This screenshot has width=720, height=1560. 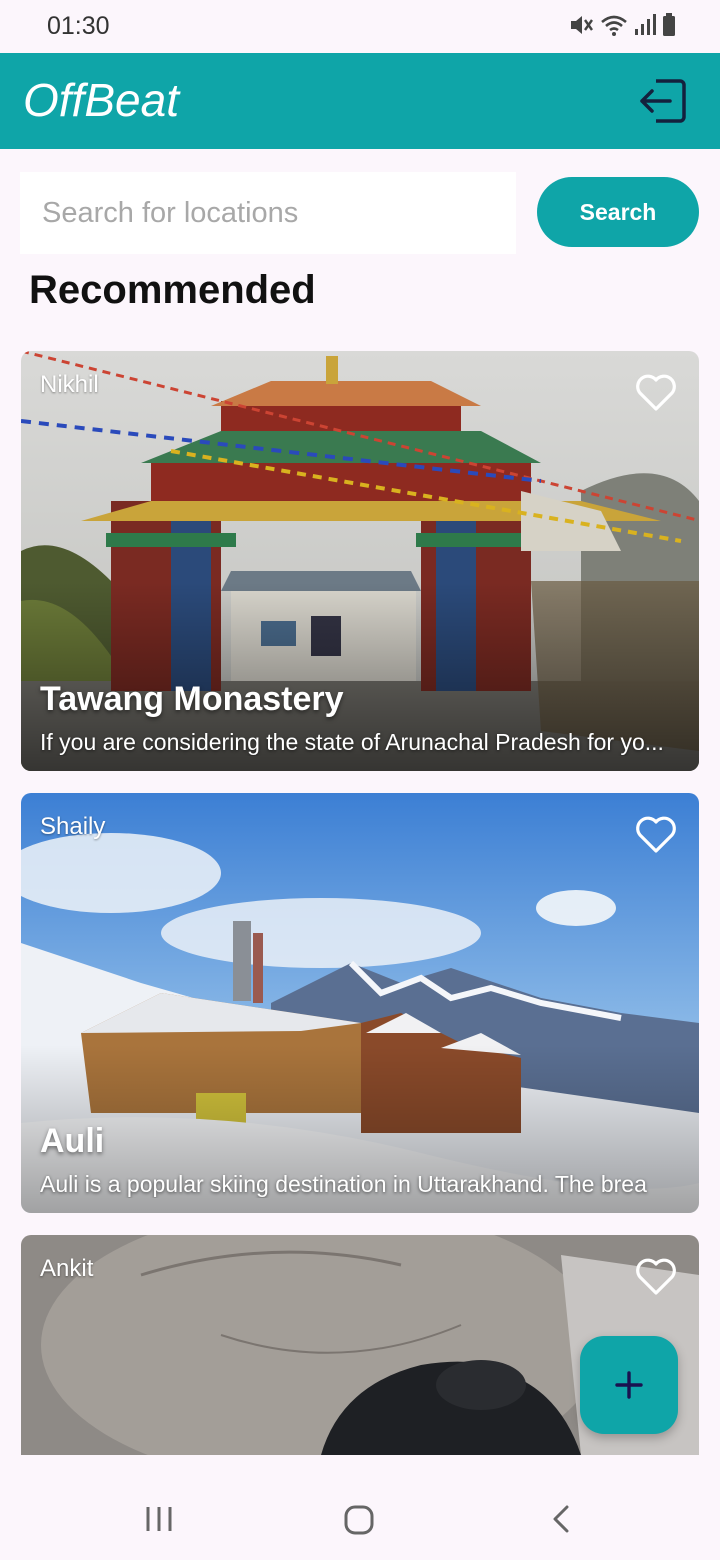 I want to click on system-nav-bar, so click(x=360, y=1518).